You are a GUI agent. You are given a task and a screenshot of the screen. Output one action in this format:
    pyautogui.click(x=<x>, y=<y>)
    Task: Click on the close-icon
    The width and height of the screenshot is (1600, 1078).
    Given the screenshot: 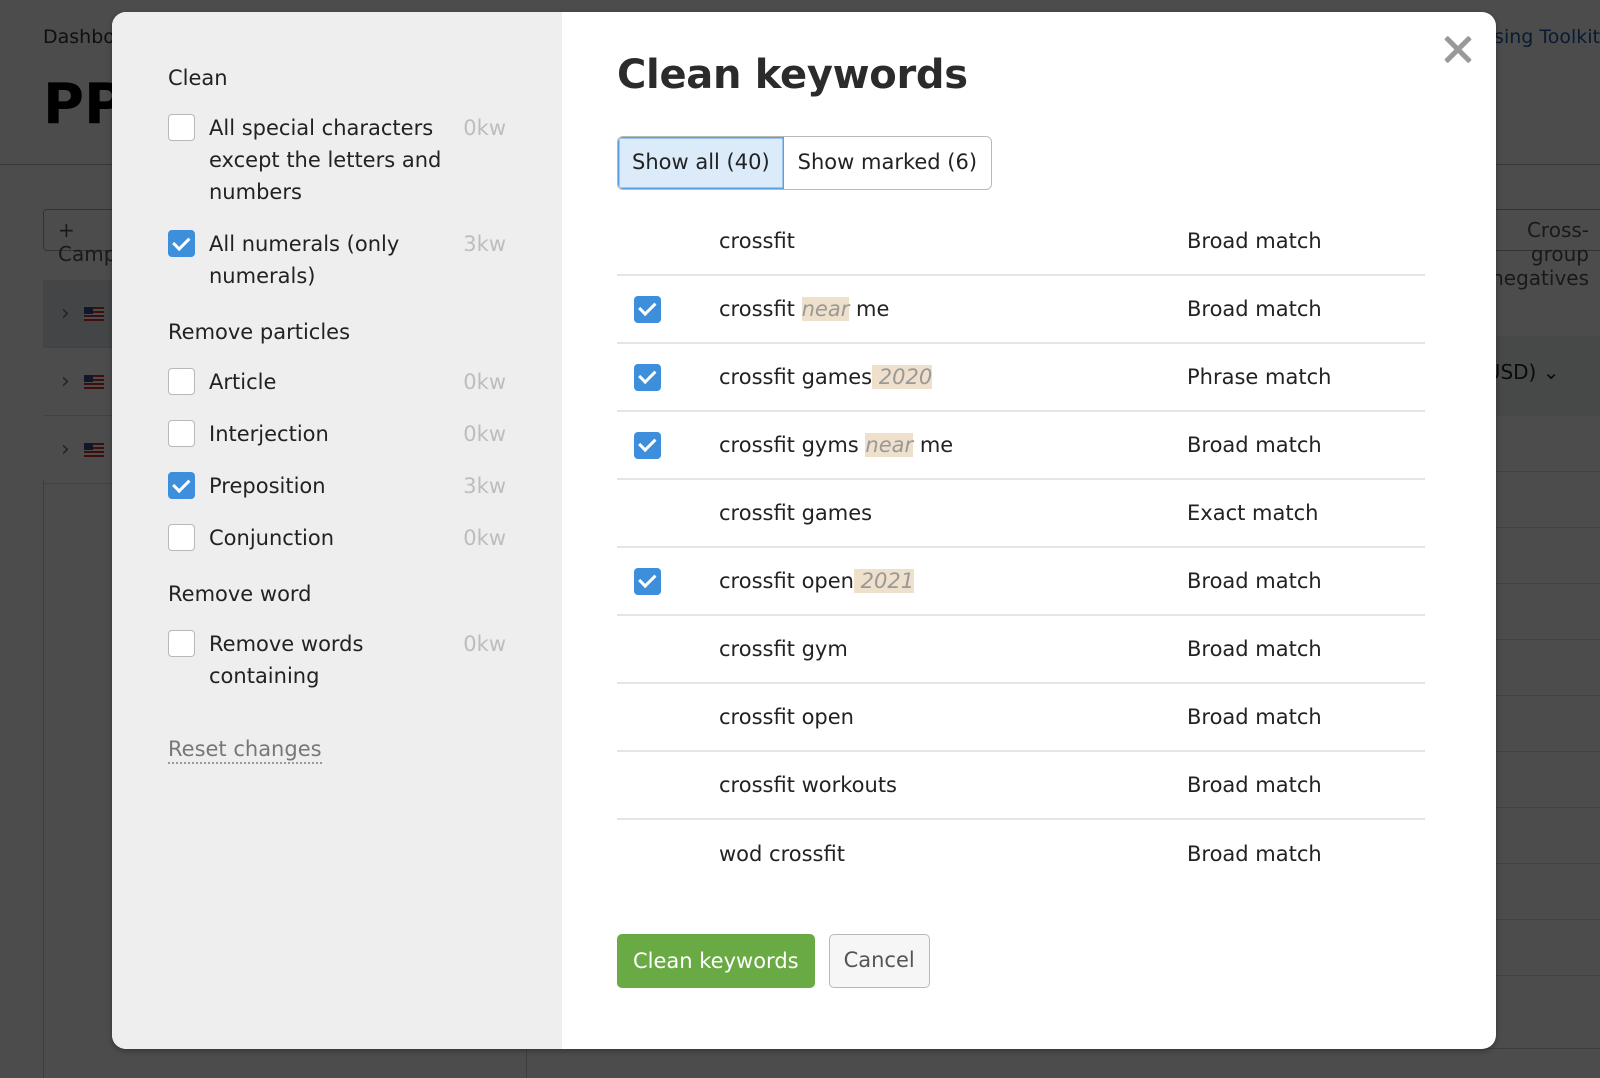 What is the action you would take?
    pyautogui.click(x=1458, y=50)
    